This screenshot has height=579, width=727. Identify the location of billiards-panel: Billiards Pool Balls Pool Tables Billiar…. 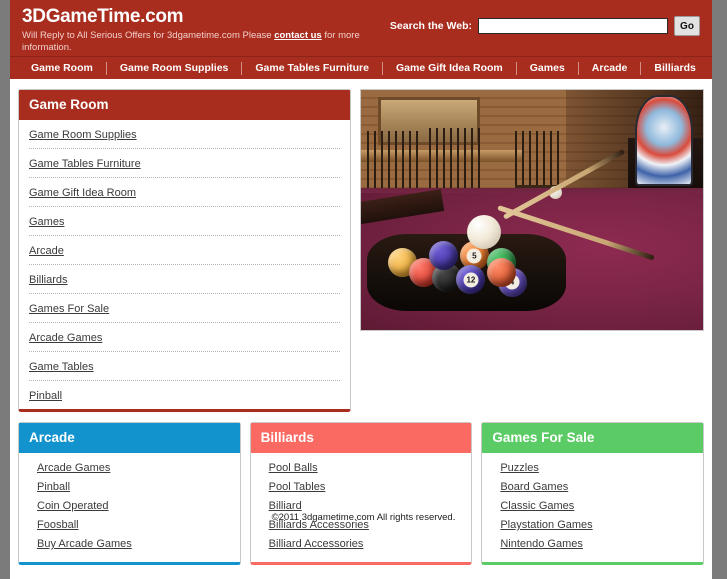
(361, 493).